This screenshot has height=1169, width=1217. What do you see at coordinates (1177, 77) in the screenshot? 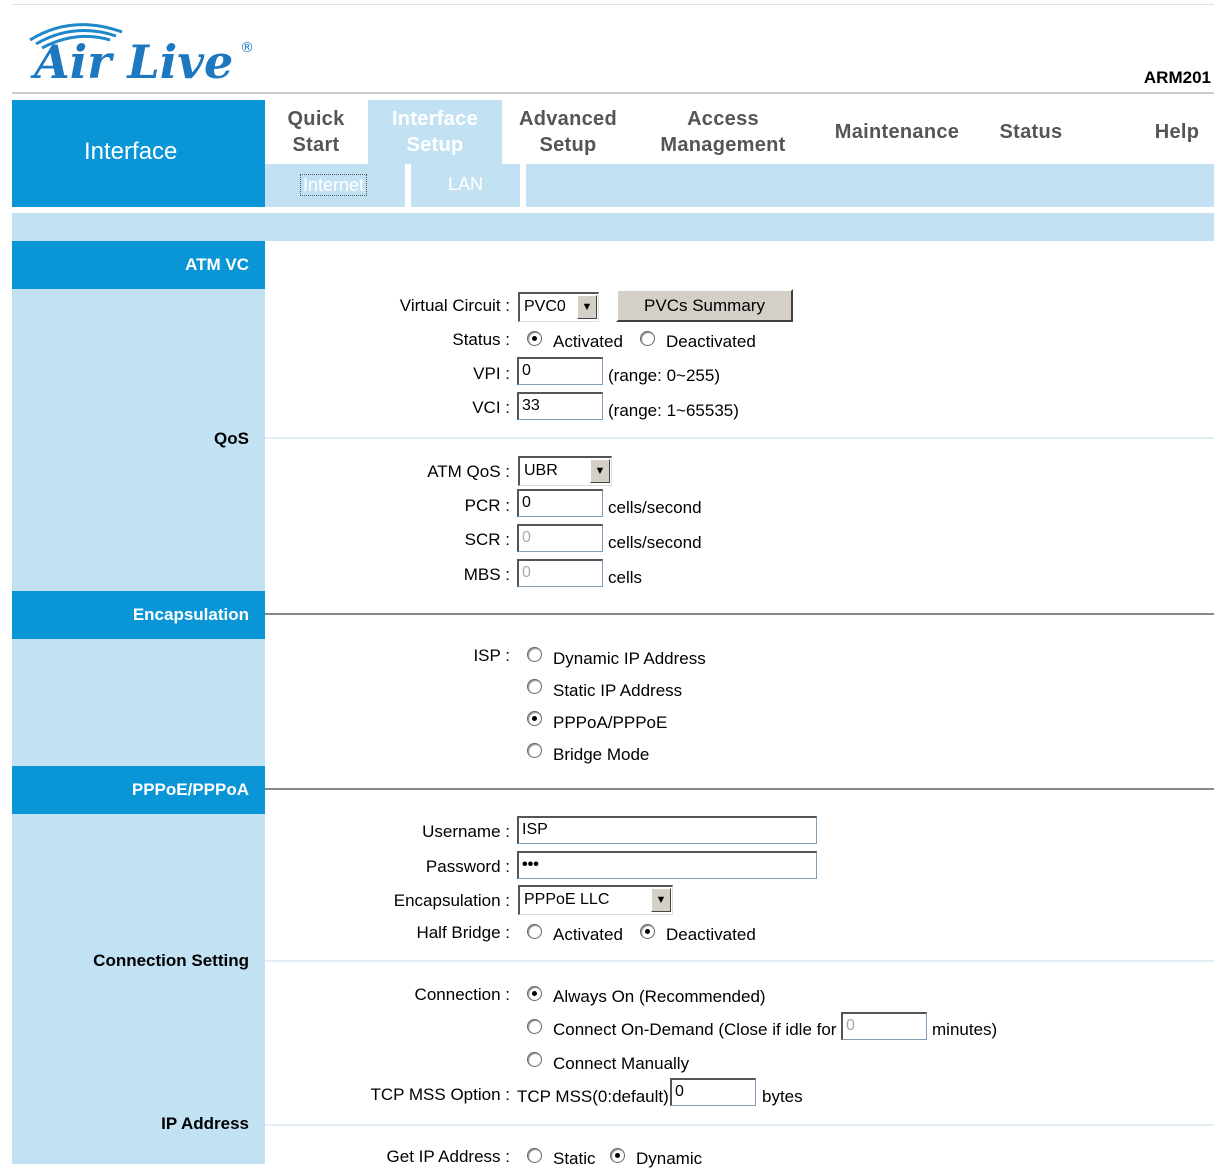
I see `model-name: ARM201` at bounding box center [1177, 77].